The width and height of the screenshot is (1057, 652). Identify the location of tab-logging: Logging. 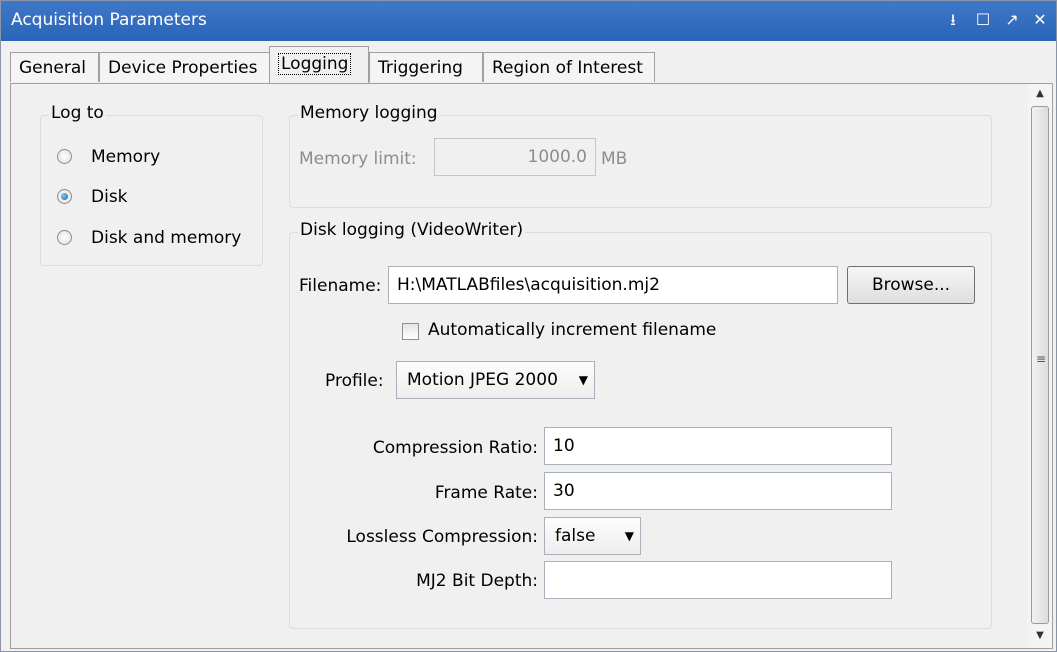
(319, 64).